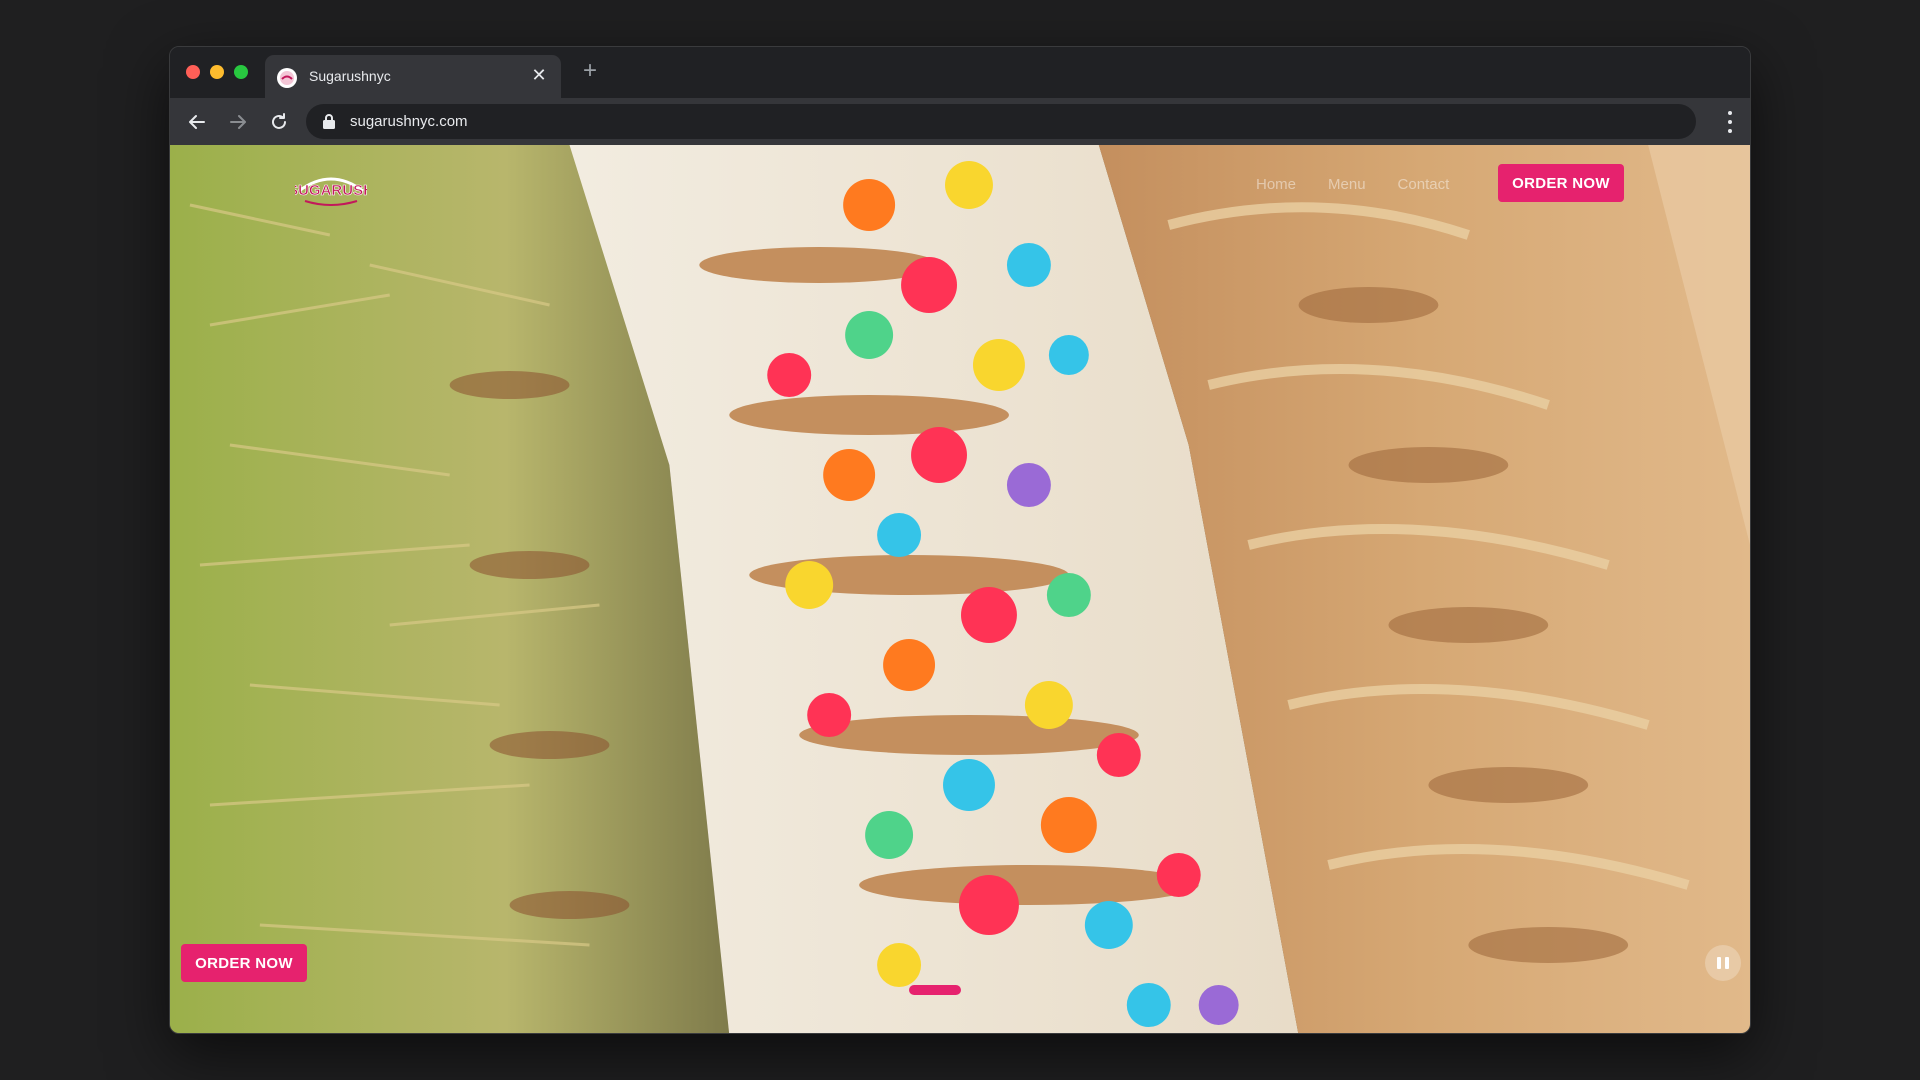 Image resolution: width=1920 pixels, height=1080 pixels. What do you see at coordinates (329, 121) in the screenshot?
I see `lock-icon` at bounding box center [329, 121].